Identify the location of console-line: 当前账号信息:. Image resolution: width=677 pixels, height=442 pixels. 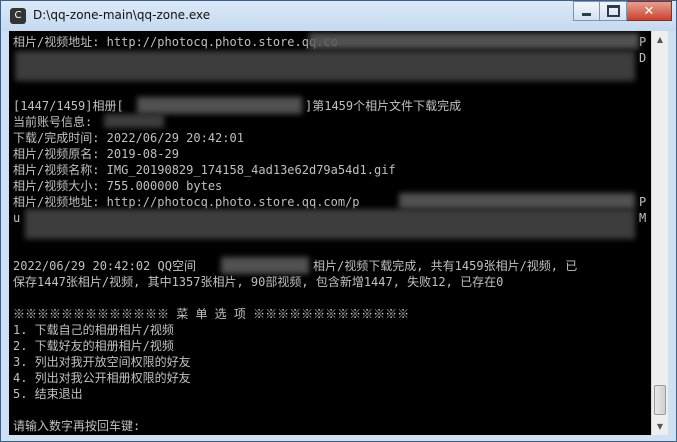
(53, 122).